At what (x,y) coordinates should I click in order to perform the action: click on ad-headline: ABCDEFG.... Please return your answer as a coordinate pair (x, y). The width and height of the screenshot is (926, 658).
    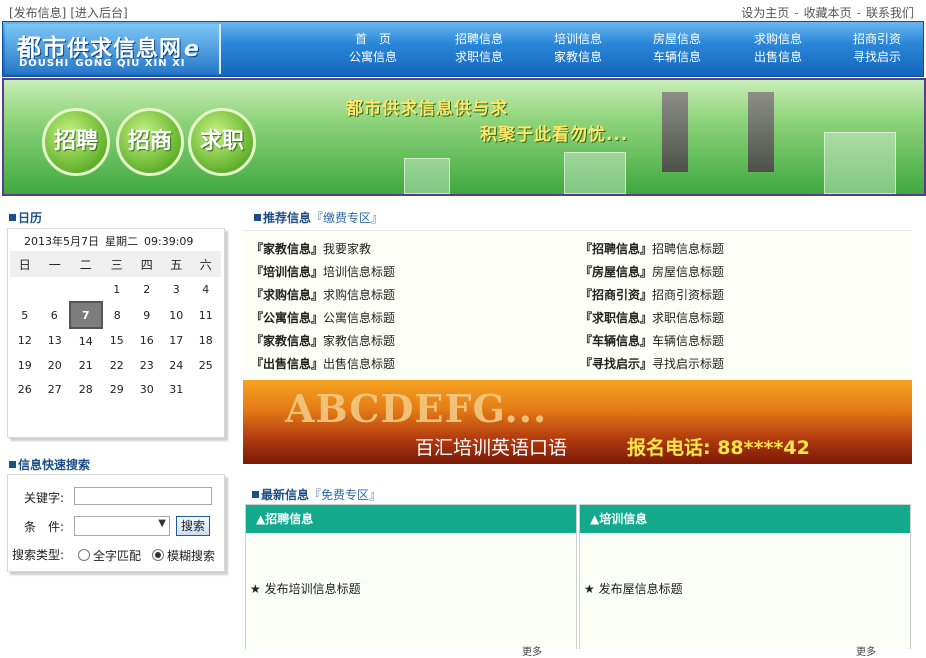
    Looking at the image, I should click on (416, 408).